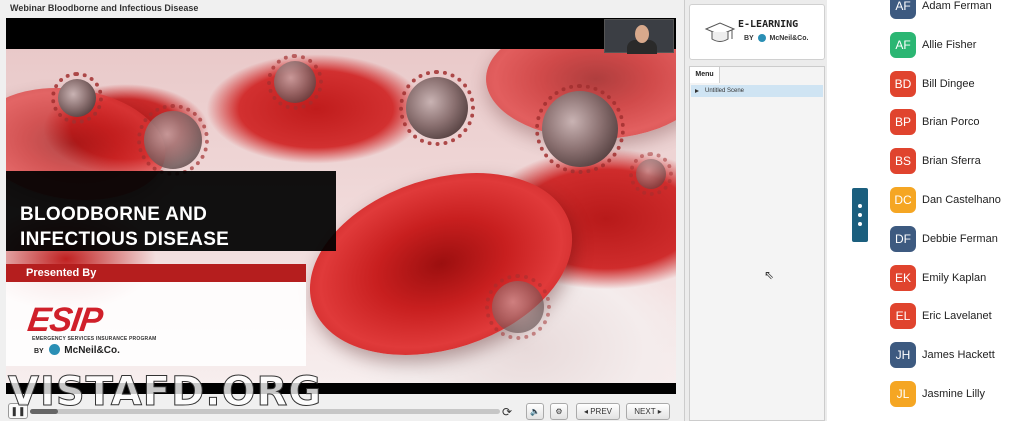  I want to click on slide-title: BLOODBORNE AND INFECTIOUS DISEASE, so click(124, 227).